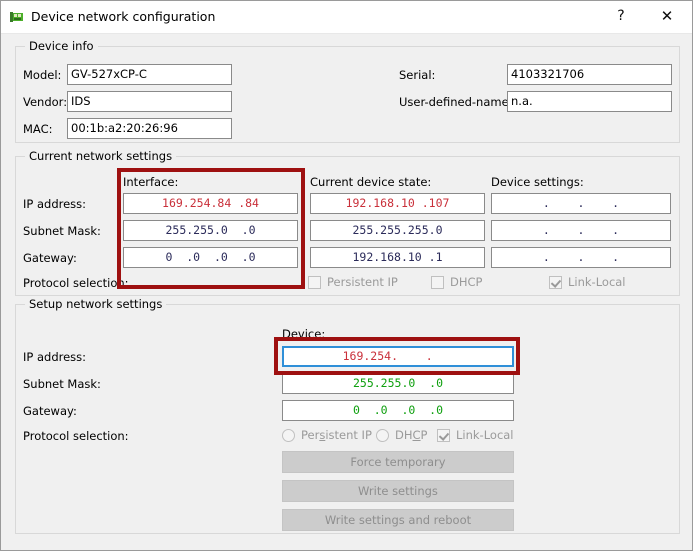 The height and width of the screenshot is (551, 693). What do you see at coordinates (362, 282) in the screenshot?
I see `current-persistent-ip-label: Persistent IP` at bounding box center [362, 282].